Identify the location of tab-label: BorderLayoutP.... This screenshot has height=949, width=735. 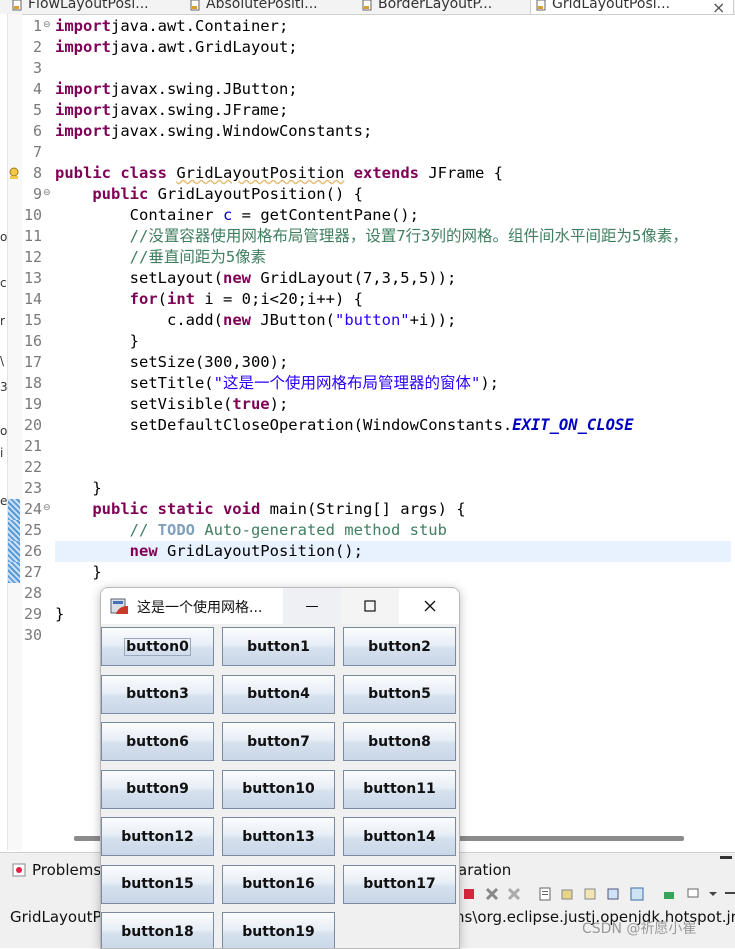
(435, 6).